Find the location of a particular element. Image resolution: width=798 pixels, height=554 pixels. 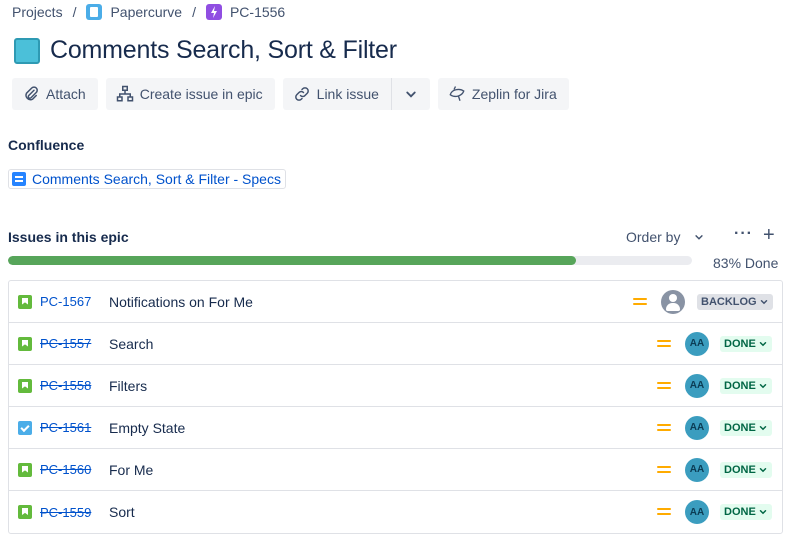

confluence-page-link: Comments Search, Sort & Filter - Specs is located at coordinates (147, 179).